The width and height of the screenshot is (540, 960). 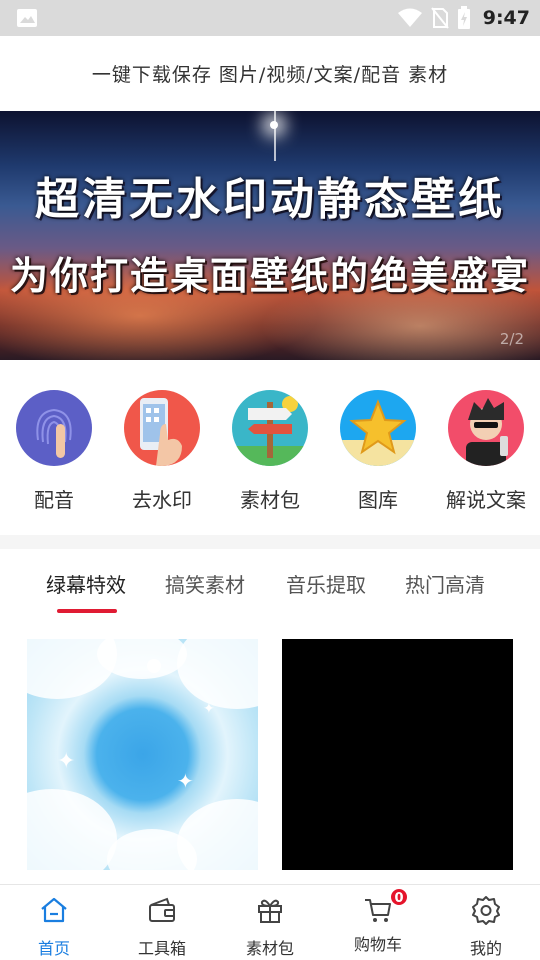 What do you see at coordinates (378, 428) in the screenshot?
I see `starfish-icon` at bounding box center [378, 428].